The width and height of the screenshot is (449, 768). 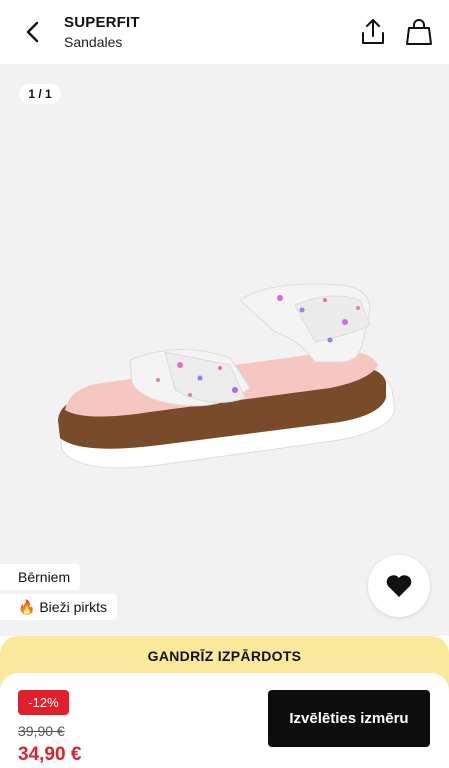 I want to click on popular-tag: 🔥 Bieži pirkts, so click(x=59, y=607).